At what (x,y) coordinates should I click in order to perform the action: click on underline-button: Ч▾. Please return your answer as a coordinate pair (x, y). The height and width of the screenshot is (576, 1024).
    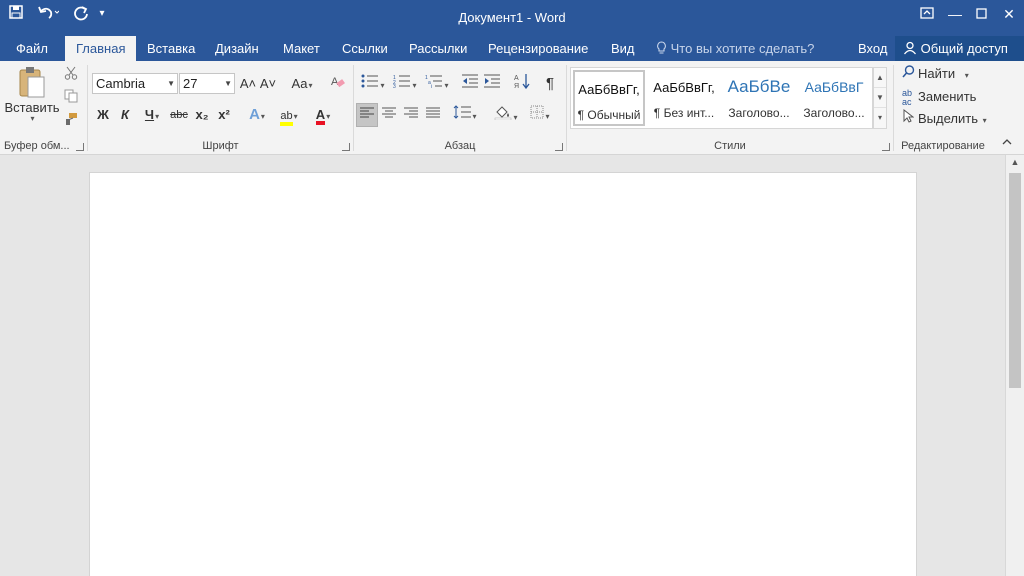
    Looking at the image, I should click on (152, 115).